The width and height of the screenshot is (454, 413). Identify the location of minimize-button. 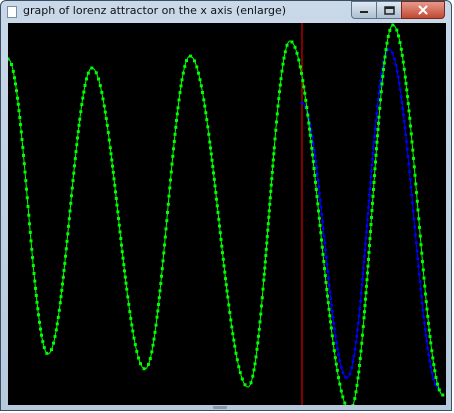
(363, 10).